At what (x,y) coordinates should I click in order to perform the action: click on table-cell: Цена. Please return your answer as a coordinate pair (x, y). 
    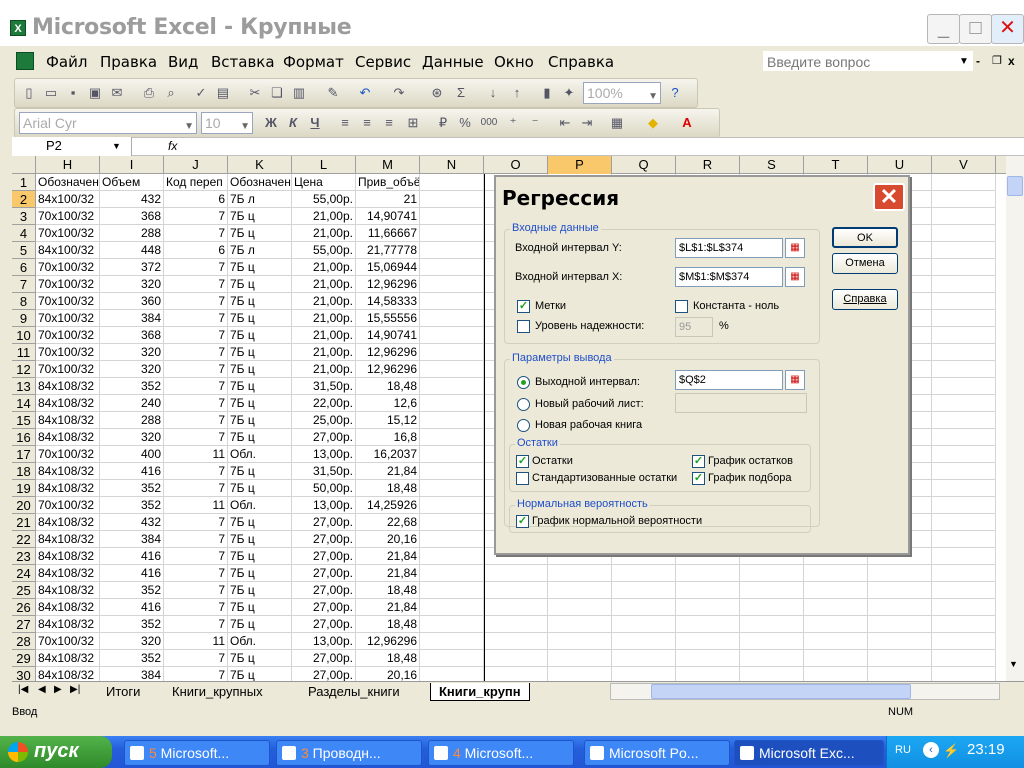
    Looking at the image, I should click on (324, 182).